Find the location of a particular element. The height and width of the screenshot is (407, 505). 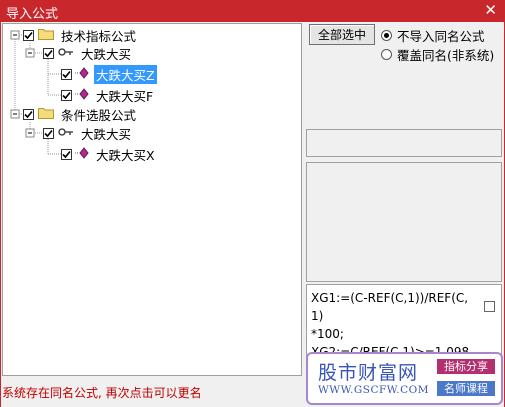

tree-node-formula-z: 大跌大买Z is located at coordinates (109, 74).